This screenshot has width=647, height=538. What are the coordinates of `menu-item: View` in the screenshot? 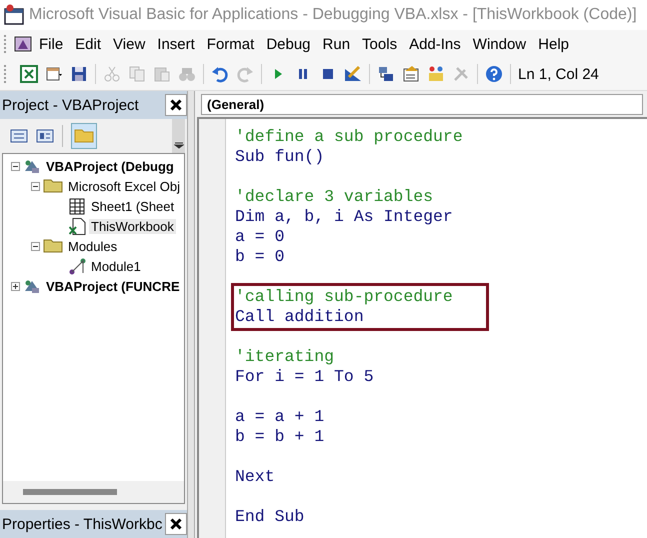 It's located at (129, 44).